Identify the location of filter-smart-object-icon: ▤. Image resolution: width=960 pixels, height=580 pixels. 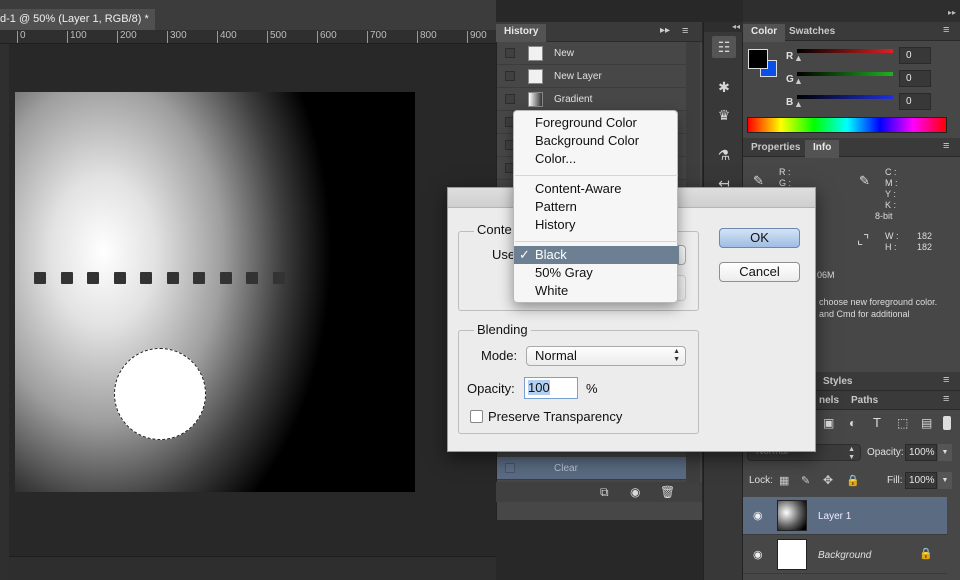
(926, 423).